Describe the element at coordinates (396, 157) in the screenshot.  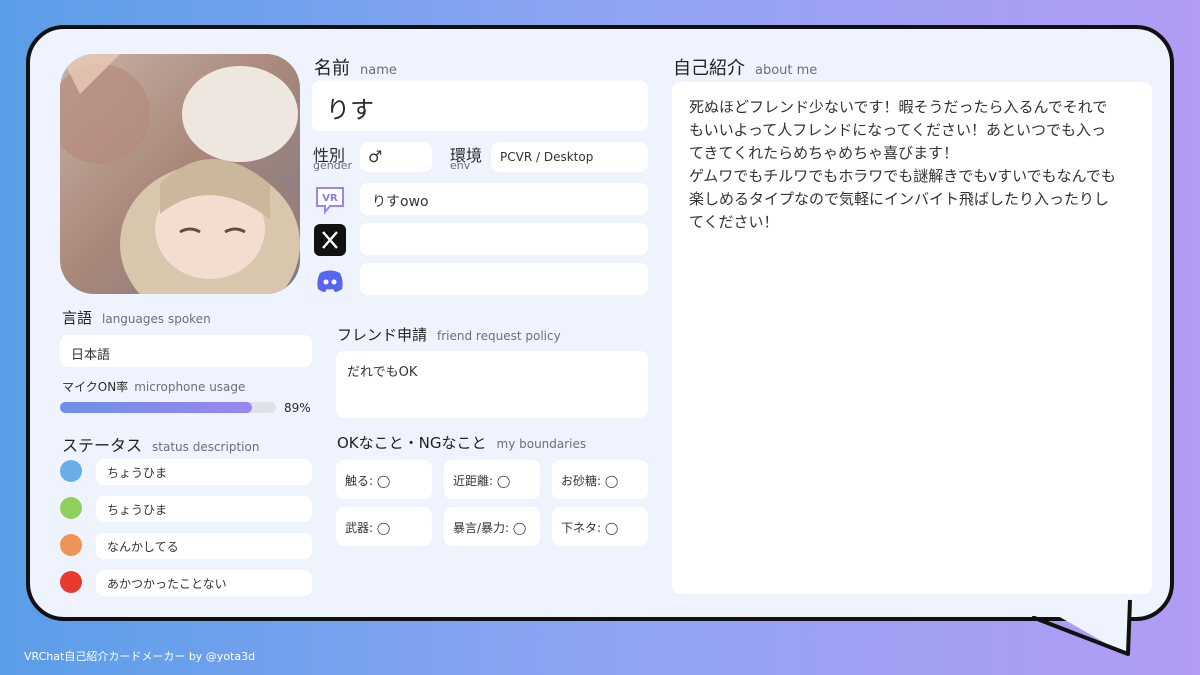
I see `gender-field: ♂` at that location.